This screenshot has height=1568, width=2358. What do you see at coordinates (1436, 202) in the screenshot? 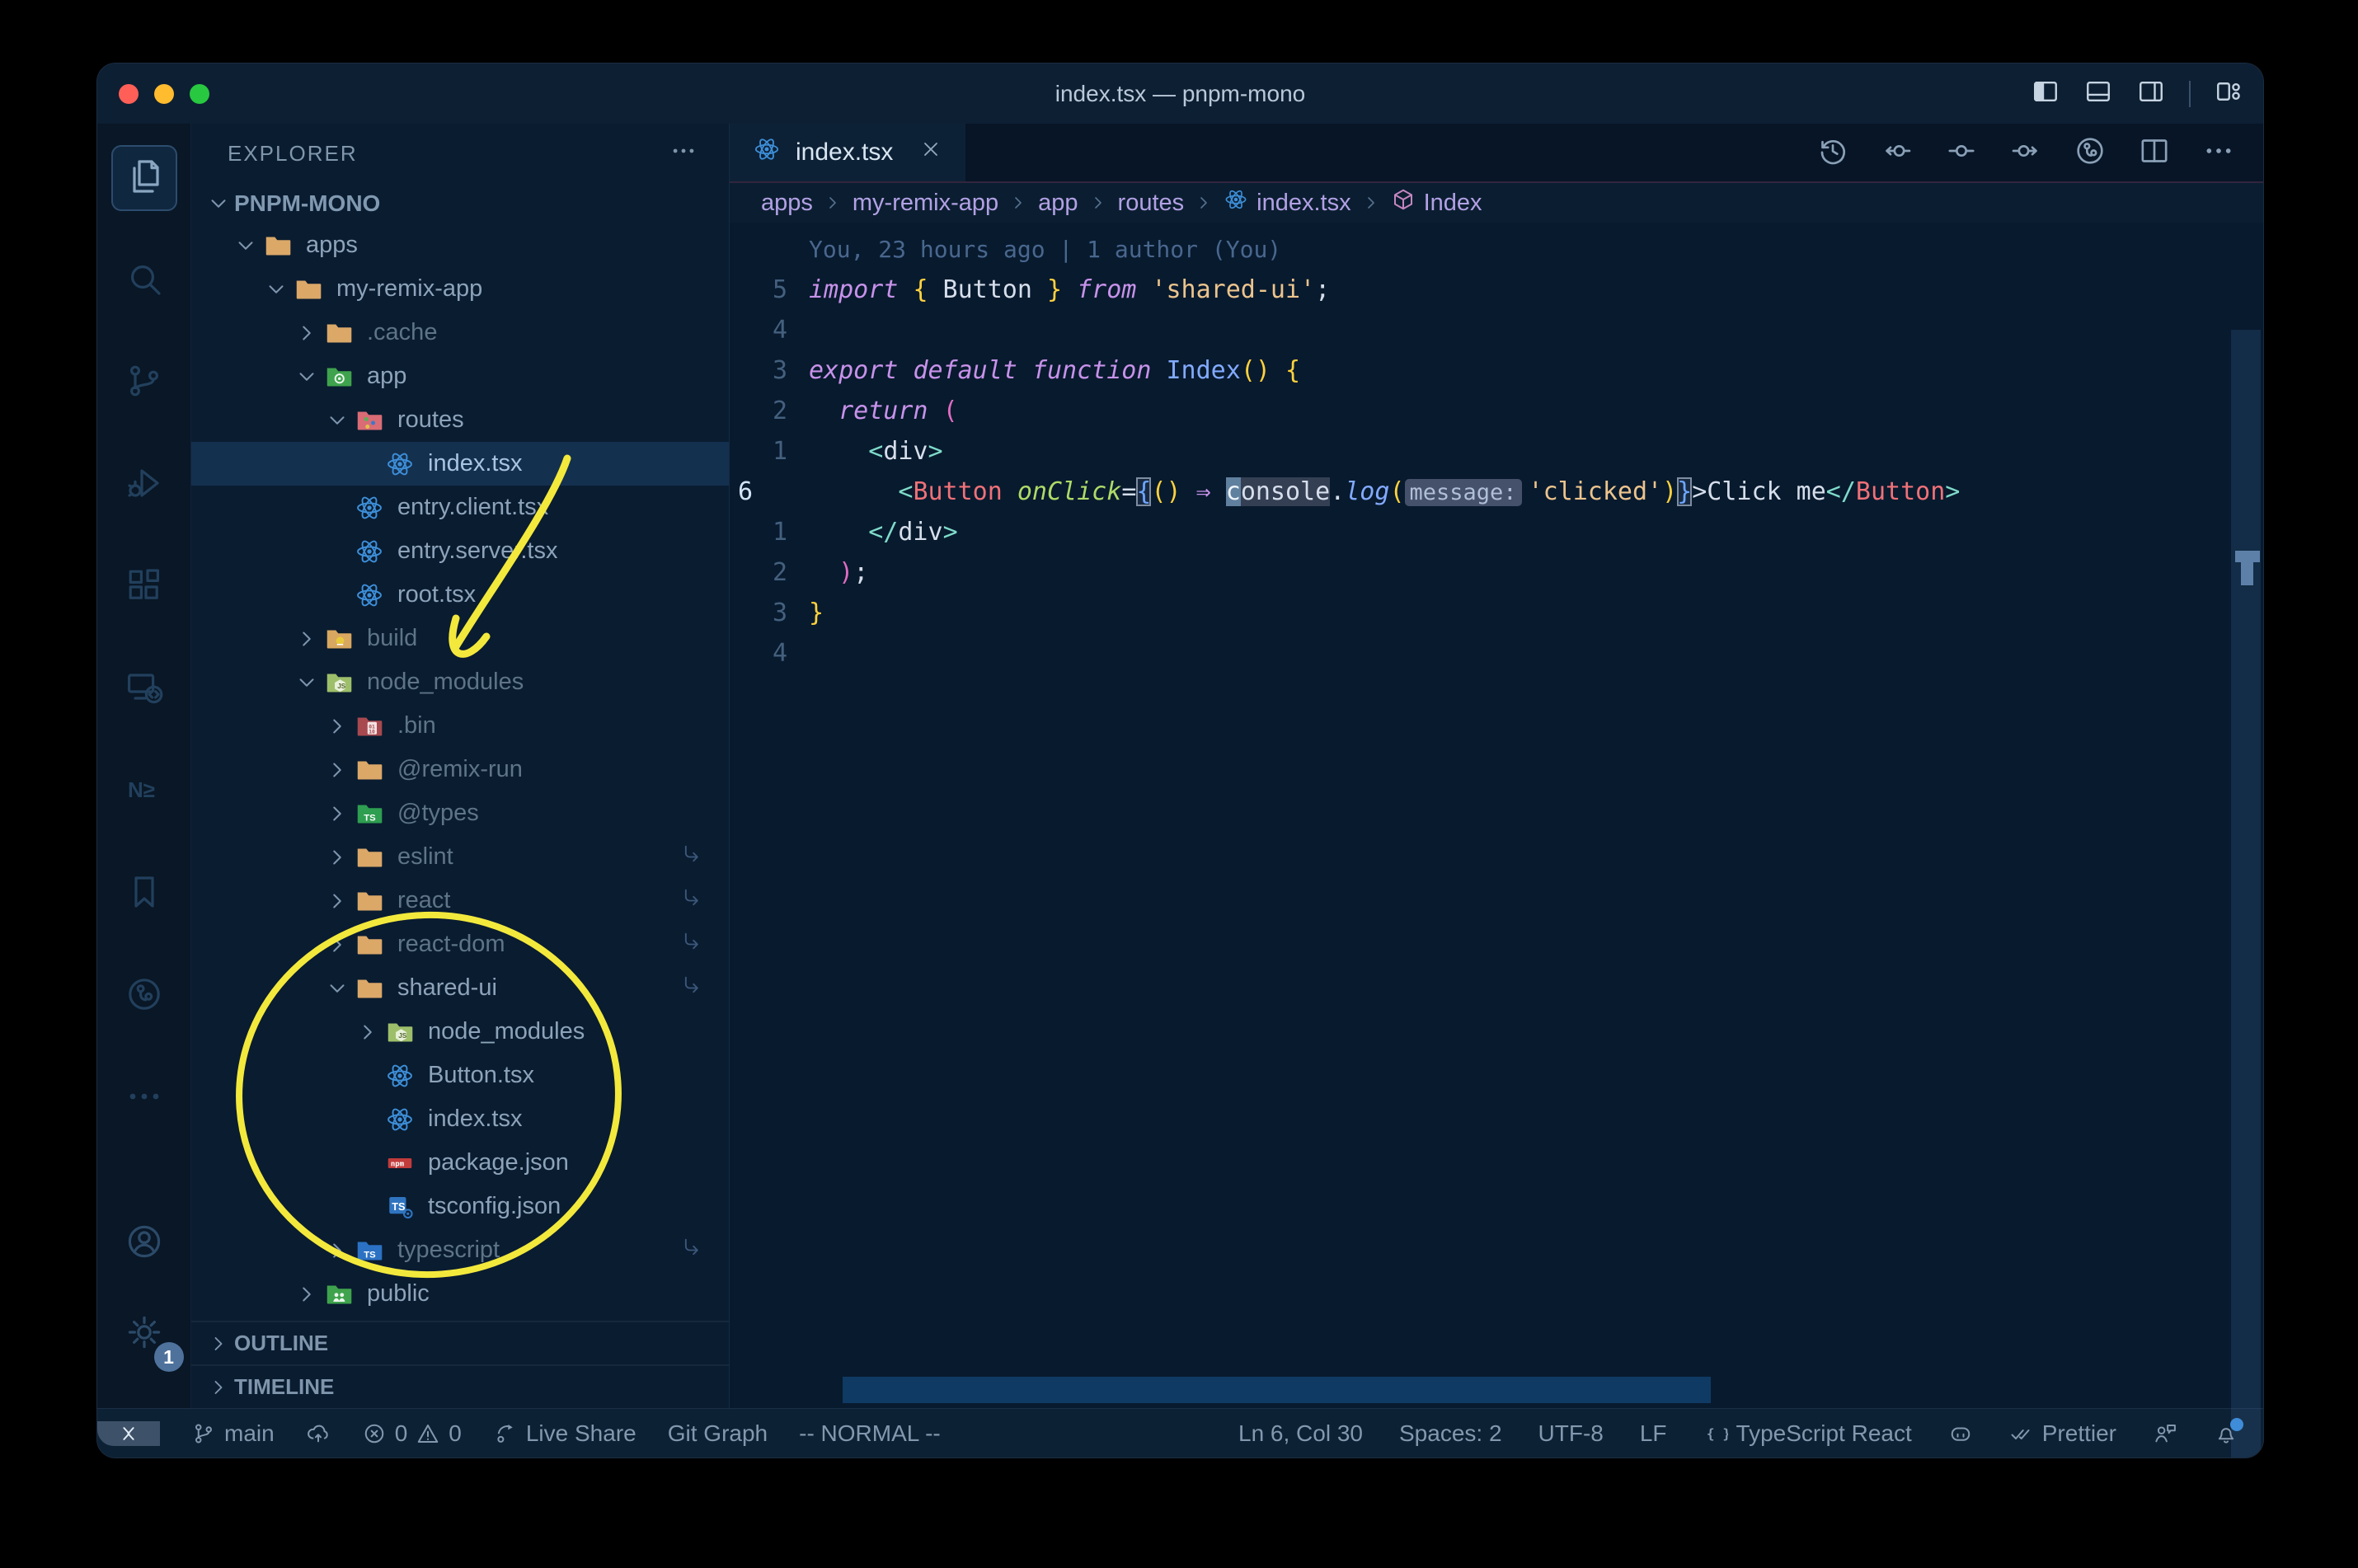
I see `breadcrumb-item-Index: Index` at bounding box center [1436, 202].